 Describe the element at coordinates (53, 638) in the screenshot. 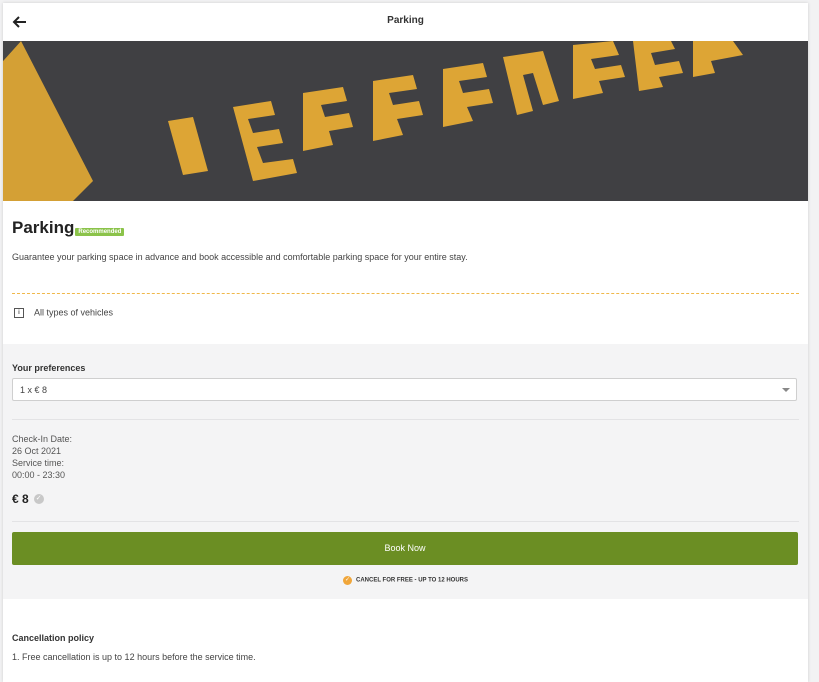

I see `policy-title: Cancellation policy` at that location.